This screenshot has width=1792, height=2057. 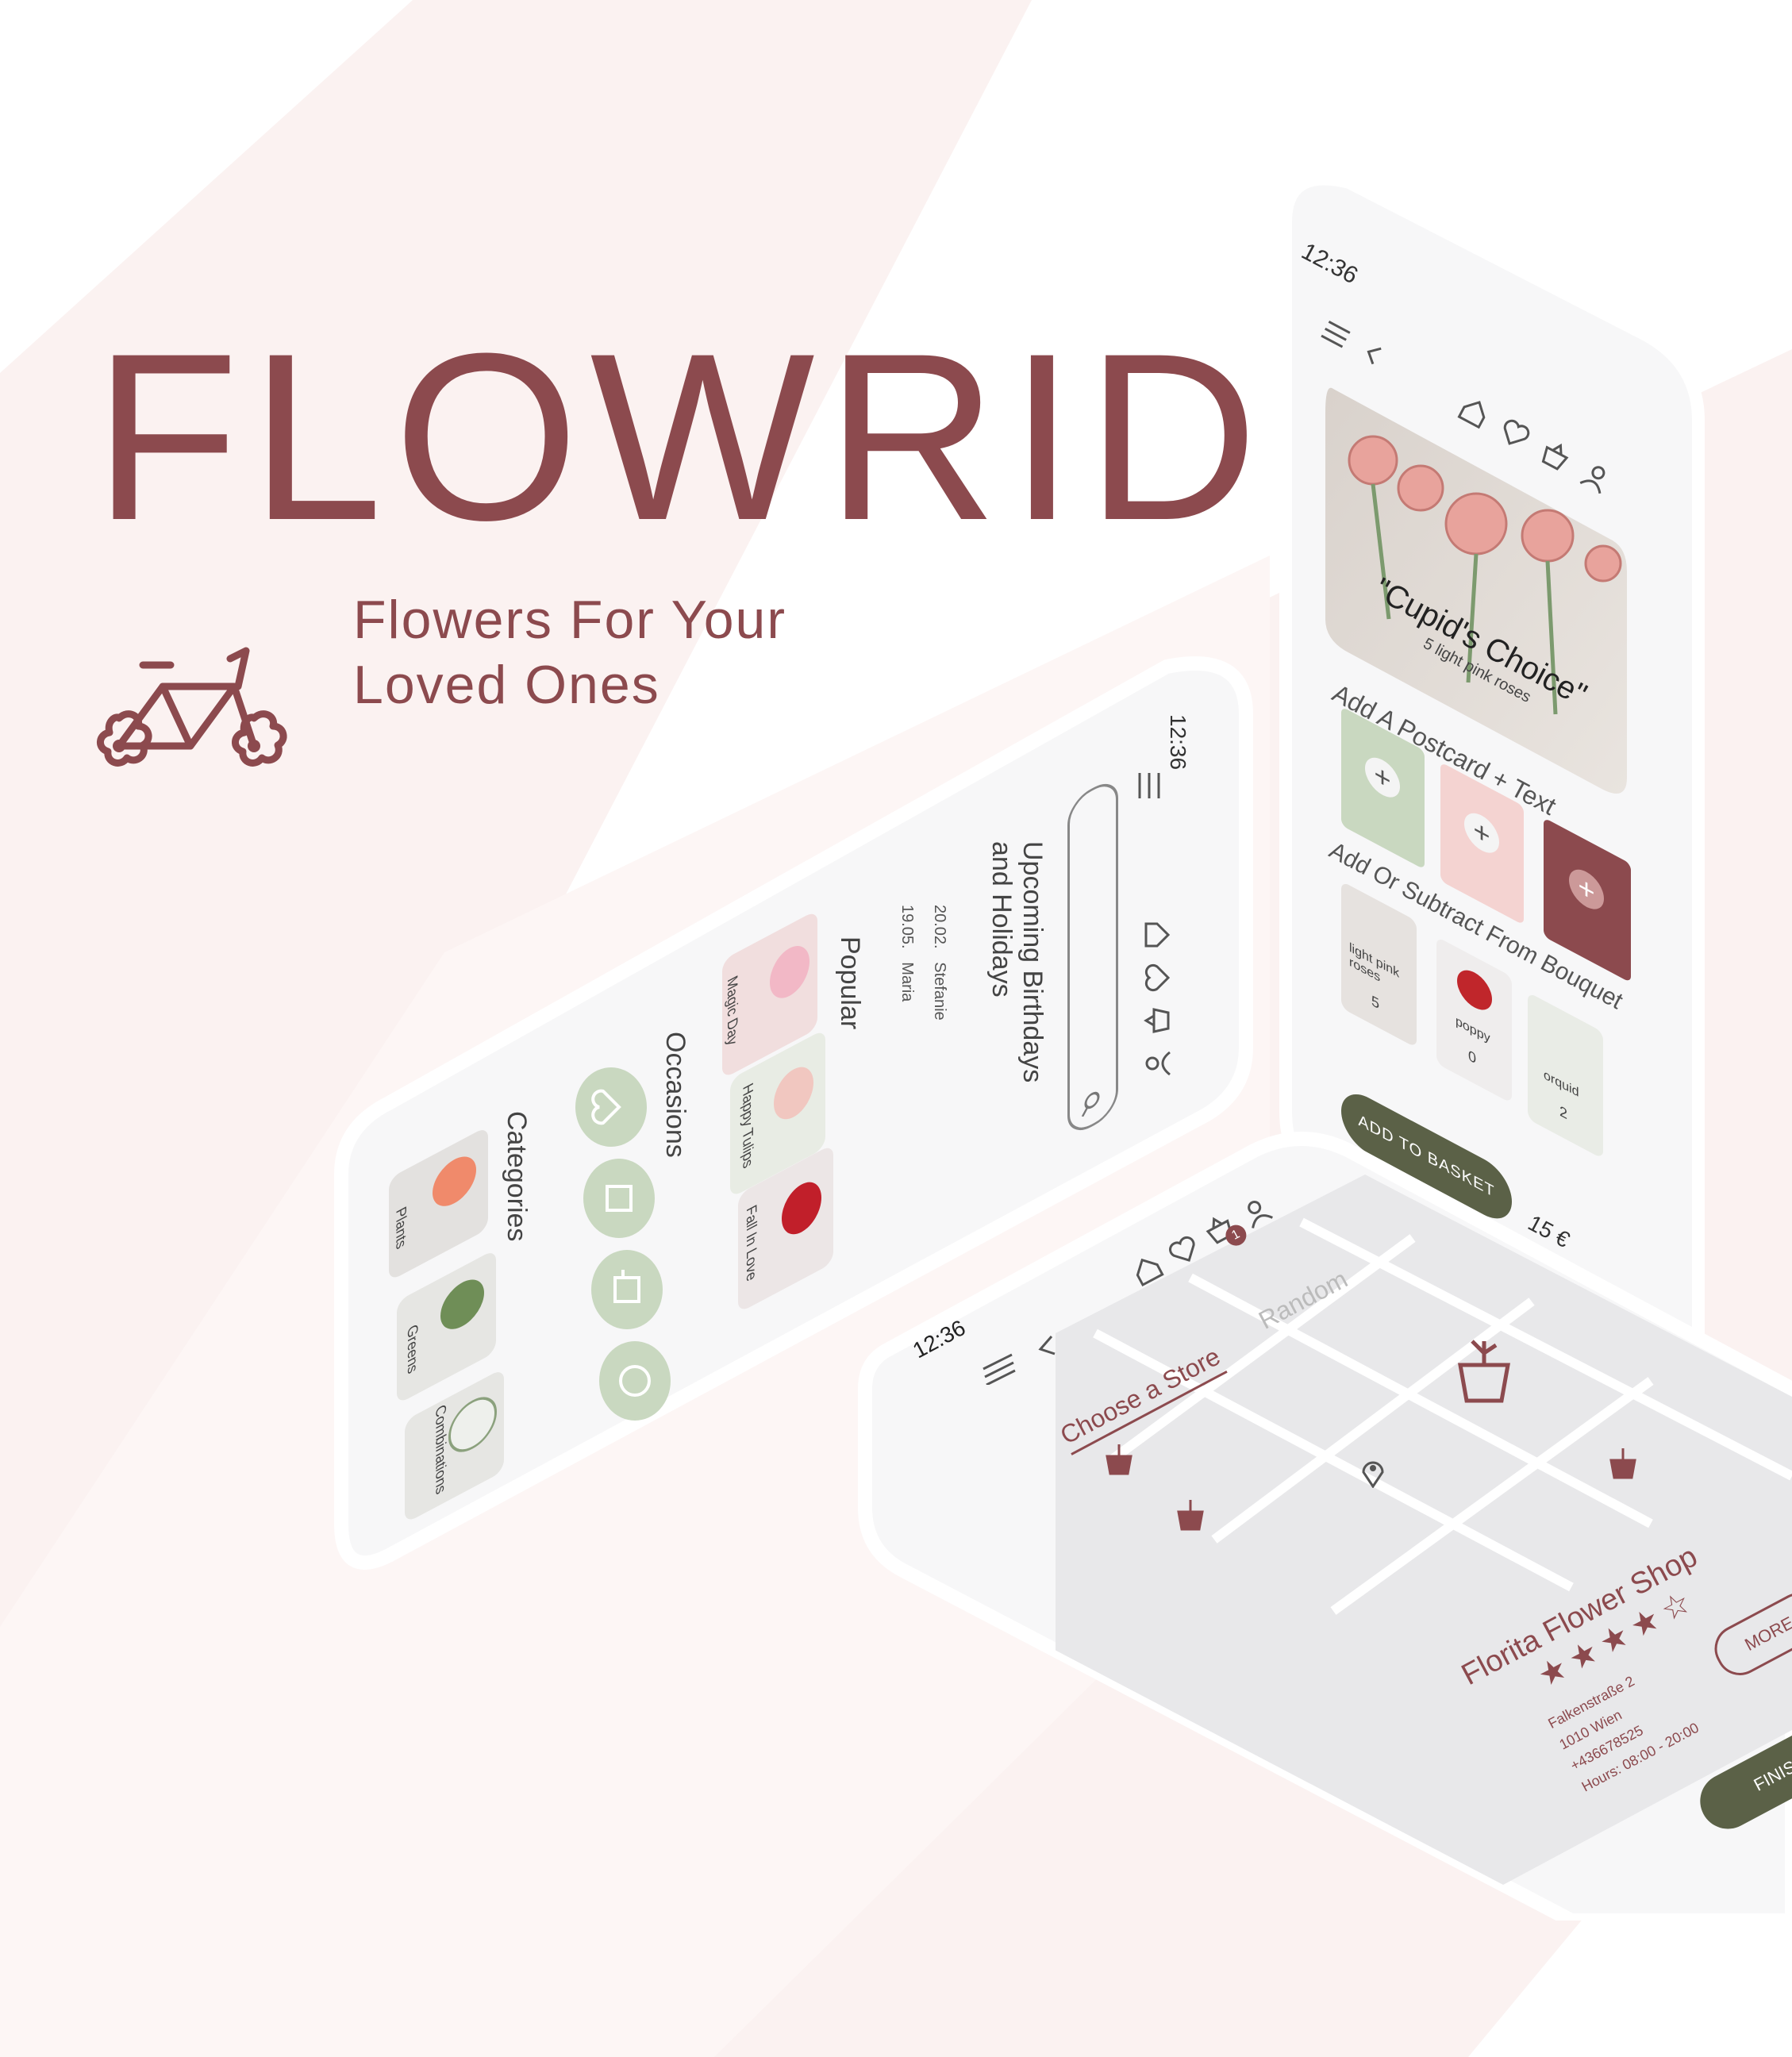 I want to click on event-name: Stefanie, so click(x=939, y=991).